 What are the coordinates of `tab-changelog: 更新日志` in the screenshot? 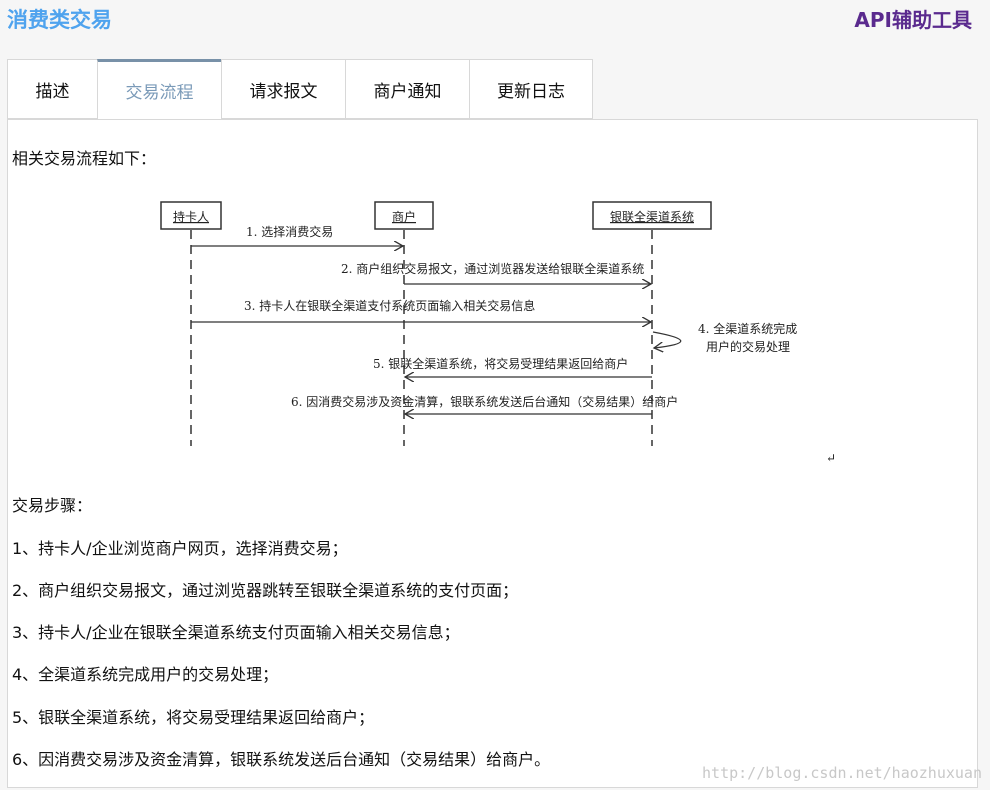 It's located at (531, 89).